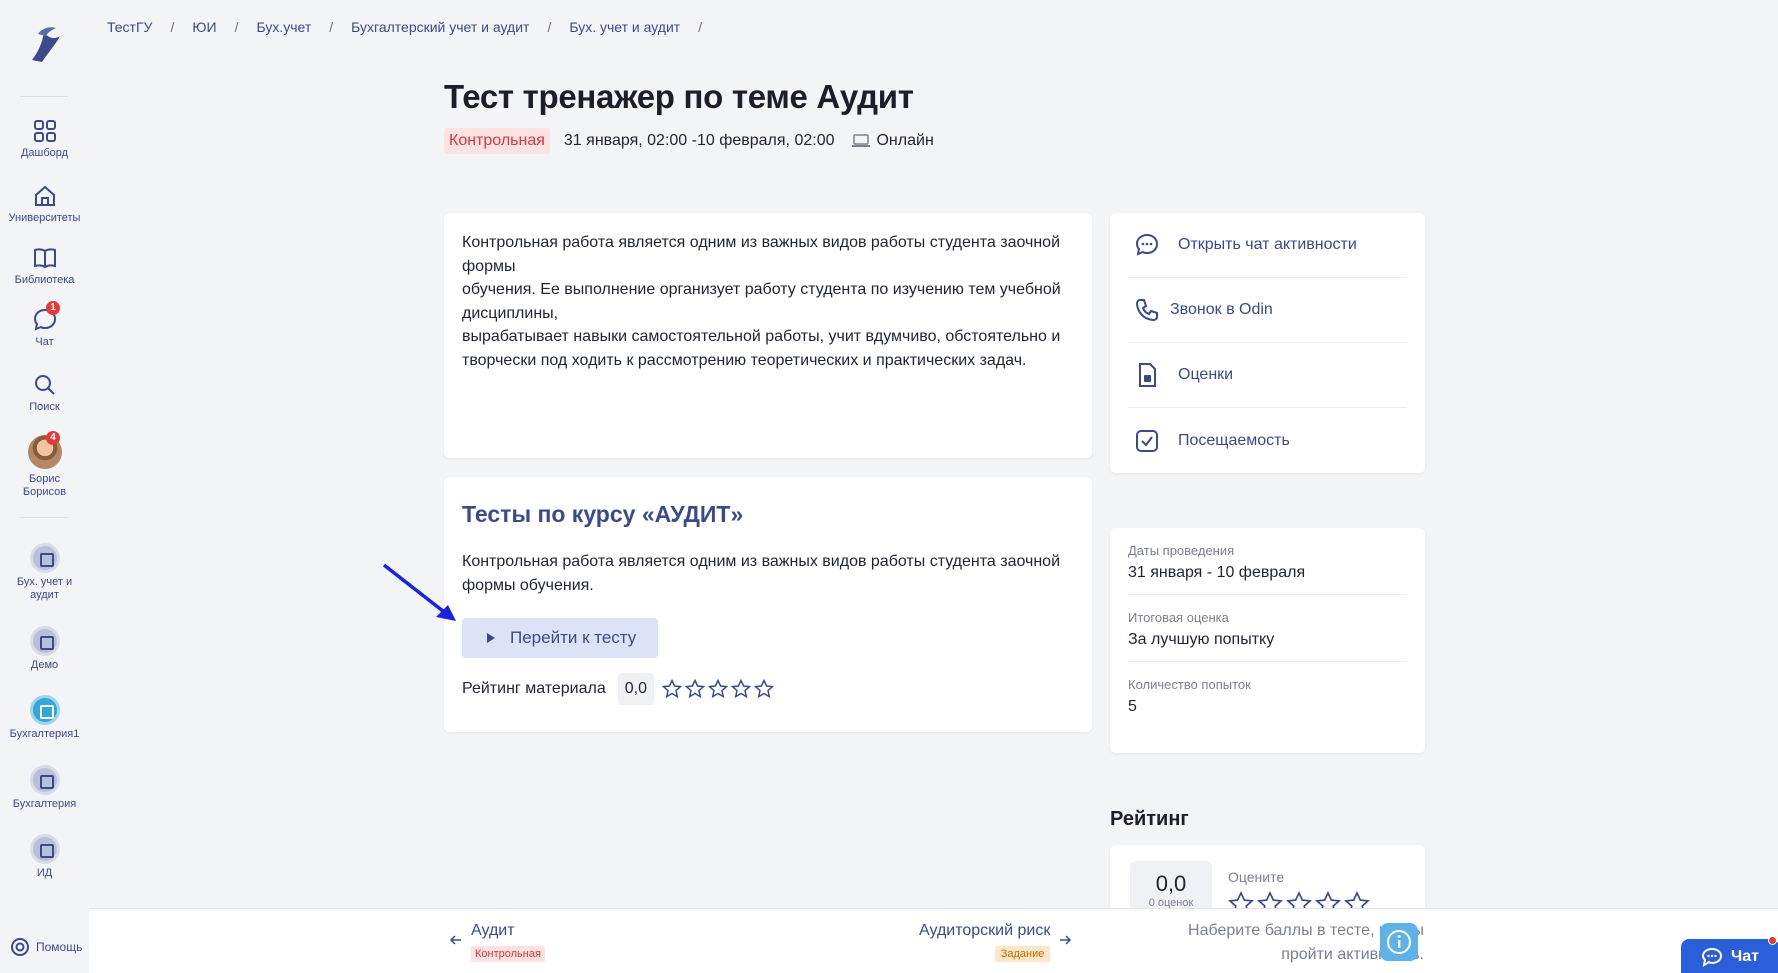 The height and width of the screenshot is (973, 1778). Describe the element at coordinates (1189, 684) in the screenshot. I see `info-label: Количество попыток` at that location.